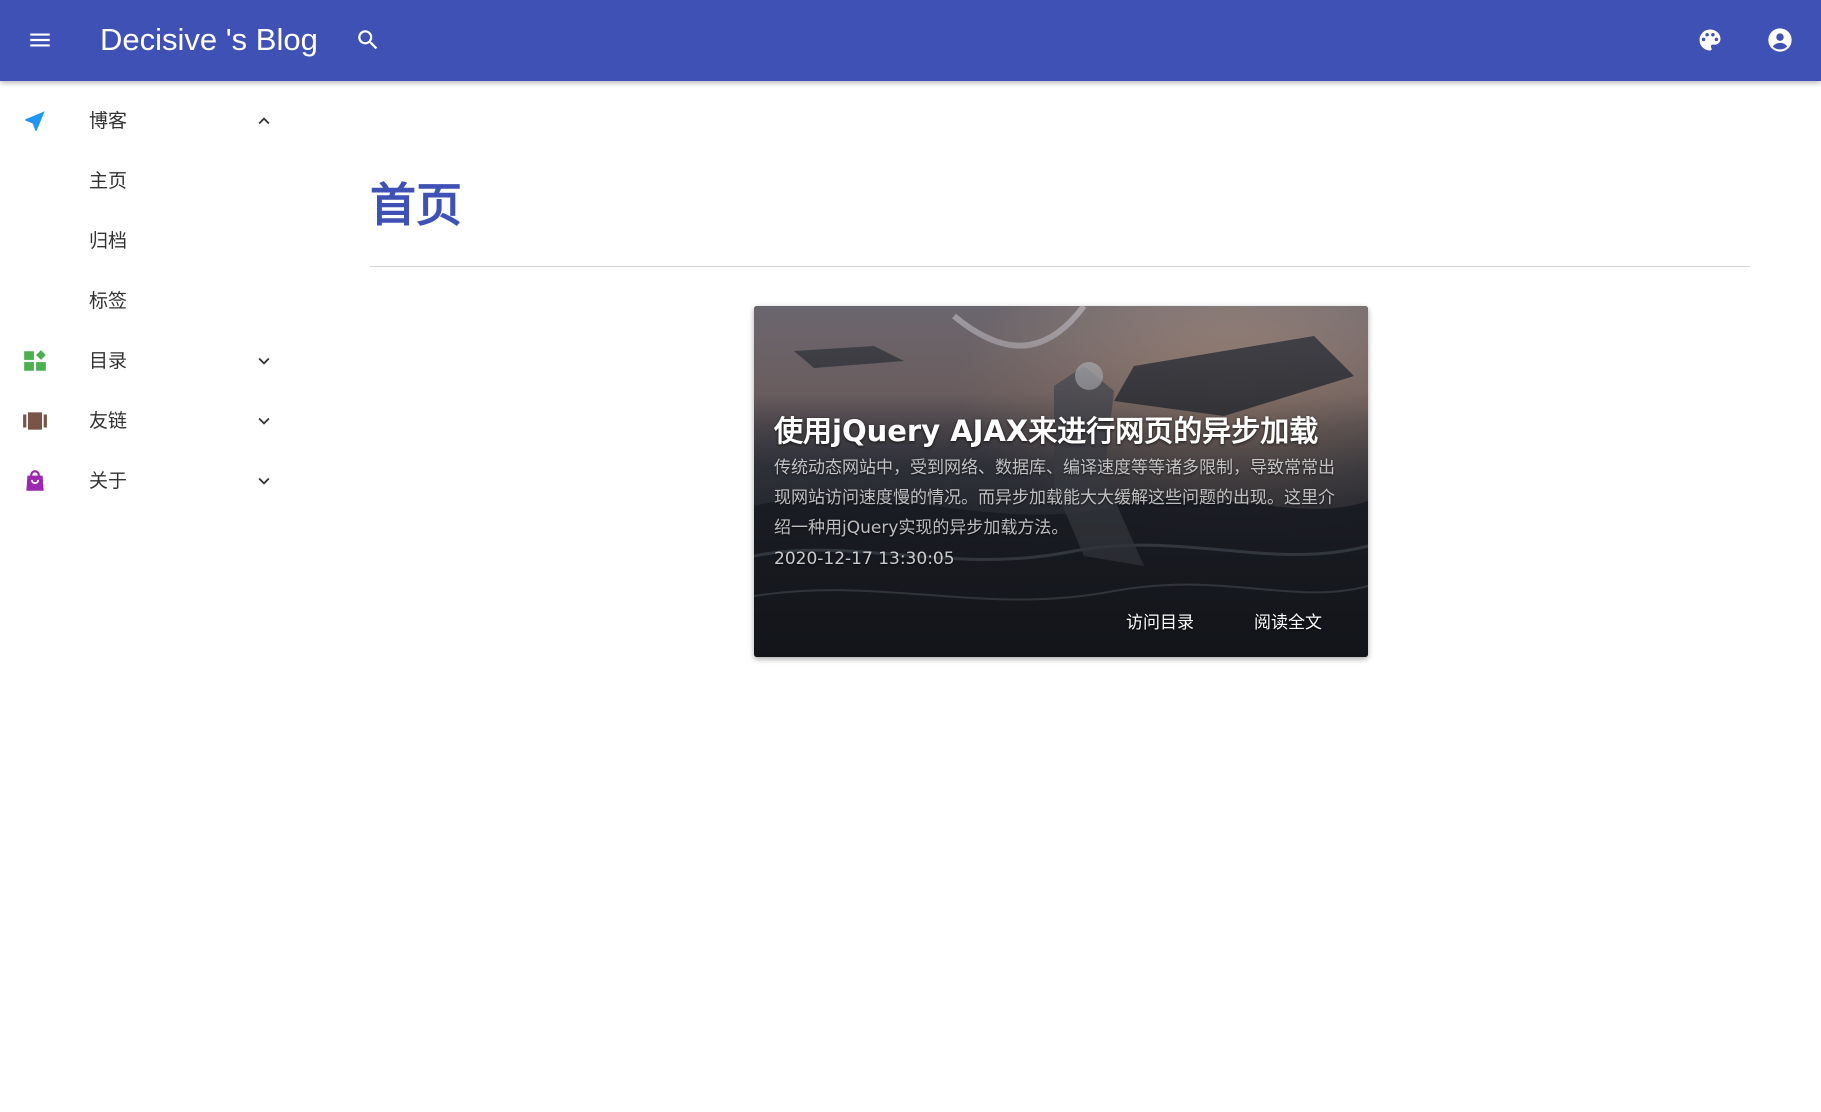 Image resolution: width=1821 pixels, height=1112 pixels. What do you see at coordinates (150, 361) in the screenshot?
I see `sidebar-item-catalog: 目录` at bounding box center [150, 361].